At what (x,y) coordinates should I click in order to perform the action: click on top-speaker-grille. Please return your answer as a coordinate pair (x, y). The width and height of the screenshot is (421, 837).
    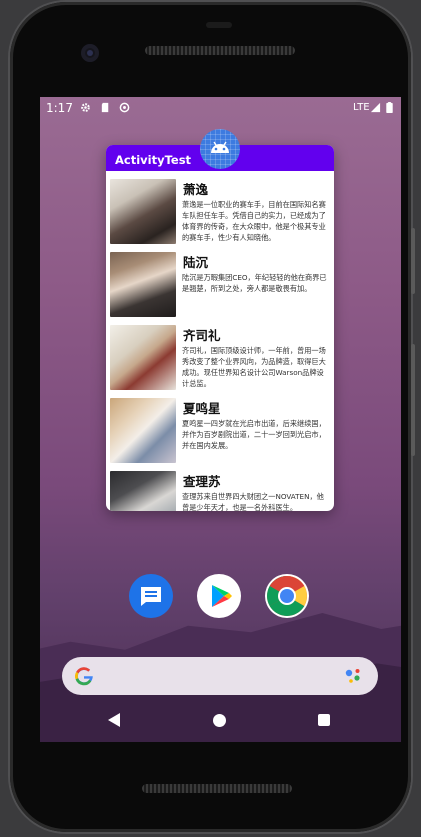
    Looking at the image, I should click on (220, 50).